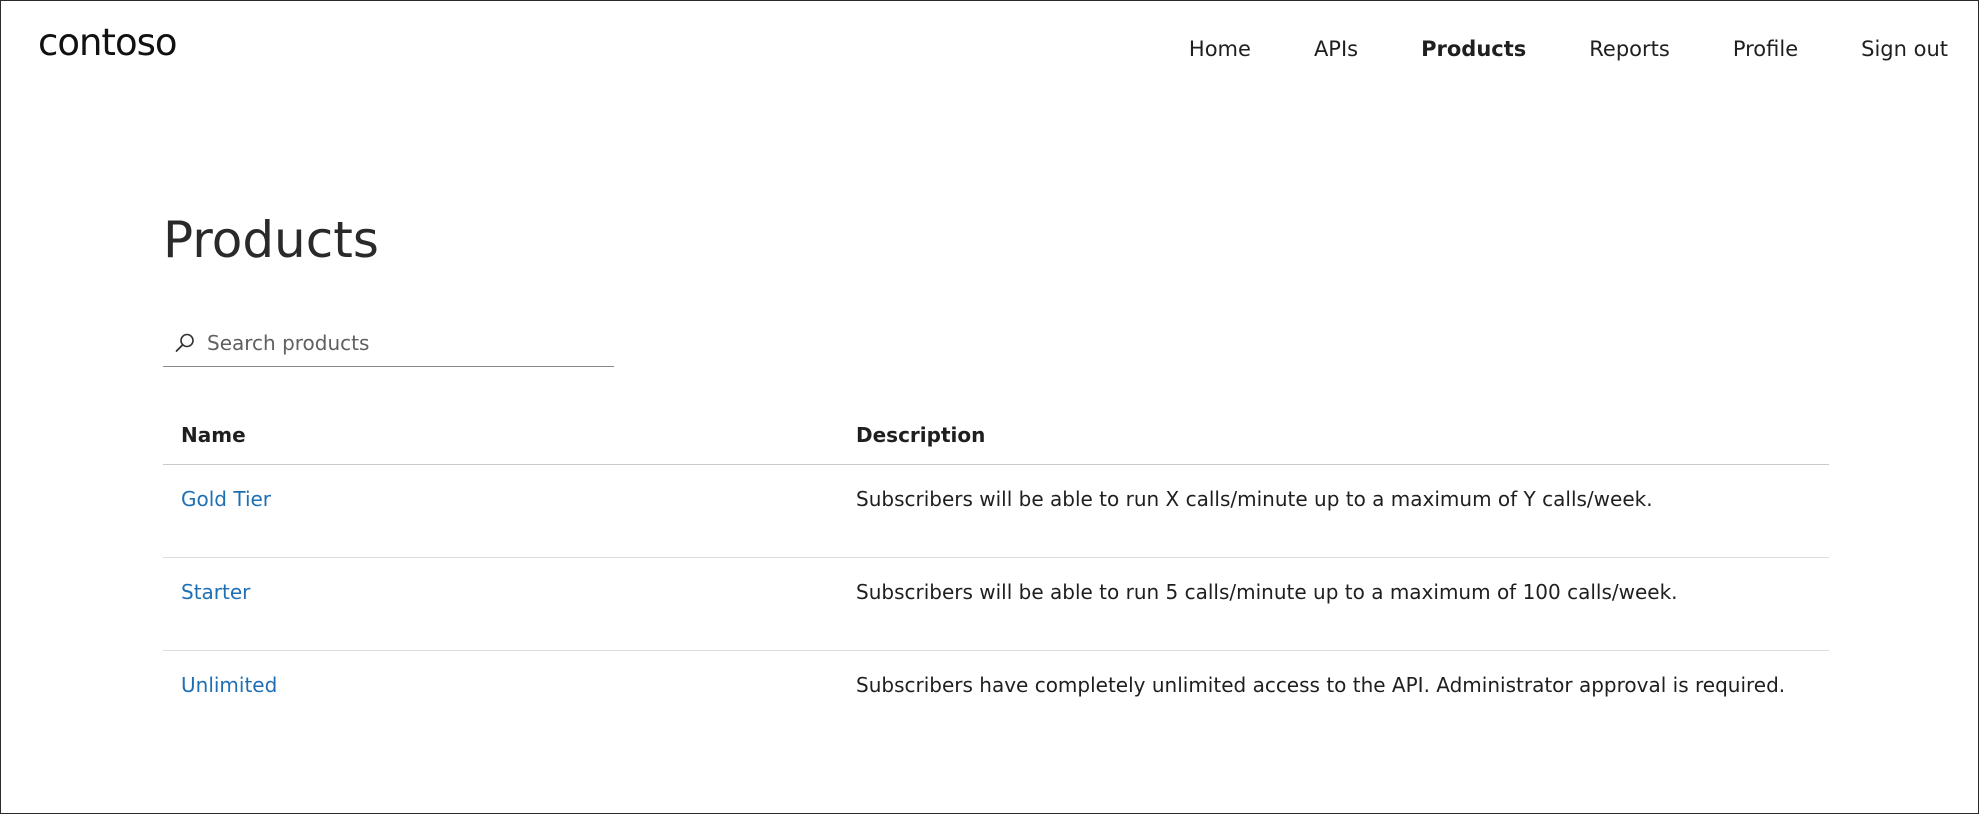 This screenshot has height=814, width=1979. I want to click on nav-item-sign-out: Sign out, so click(1904, 49).